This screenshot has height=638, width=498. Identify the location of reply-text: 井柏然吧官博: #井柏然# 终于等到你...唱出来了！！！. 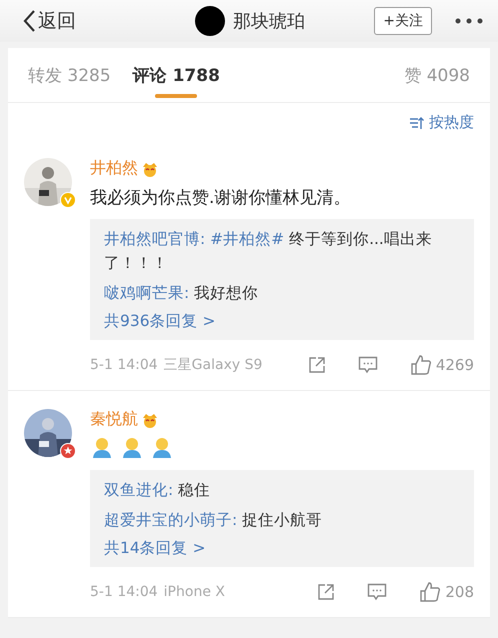
(268, 251).